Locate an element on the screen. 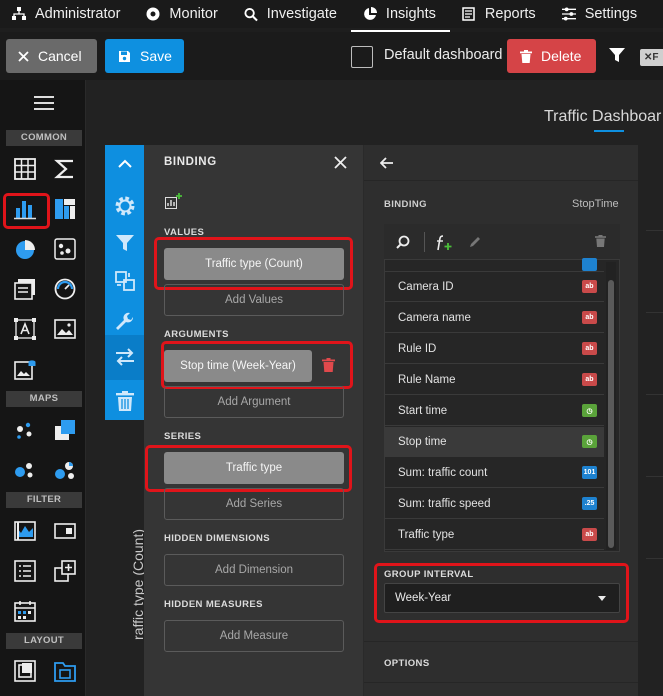 This screenshot has height=696, width=663. field-label: Stop time is located at coordinates (422, 441).